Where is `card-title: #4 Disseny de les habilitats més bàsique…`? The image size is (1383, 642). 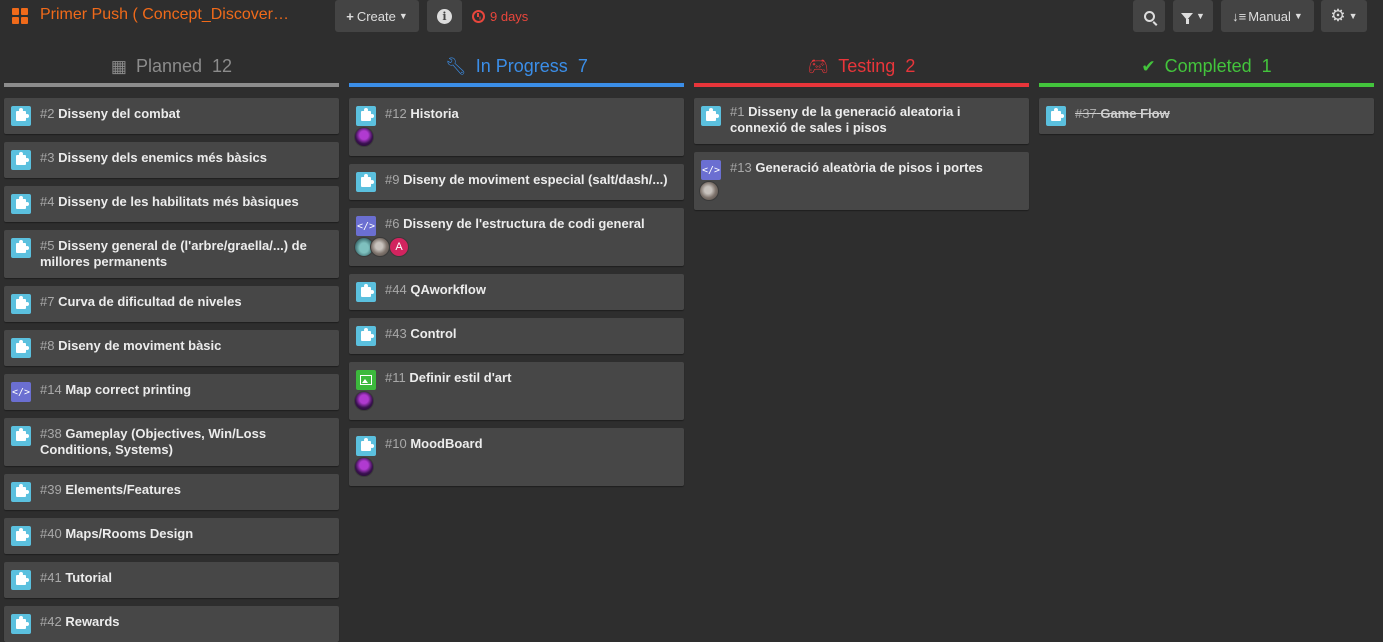 card-title: #4 Disseny de les habilitats més bàsique… is located at coordinates (185, 202).